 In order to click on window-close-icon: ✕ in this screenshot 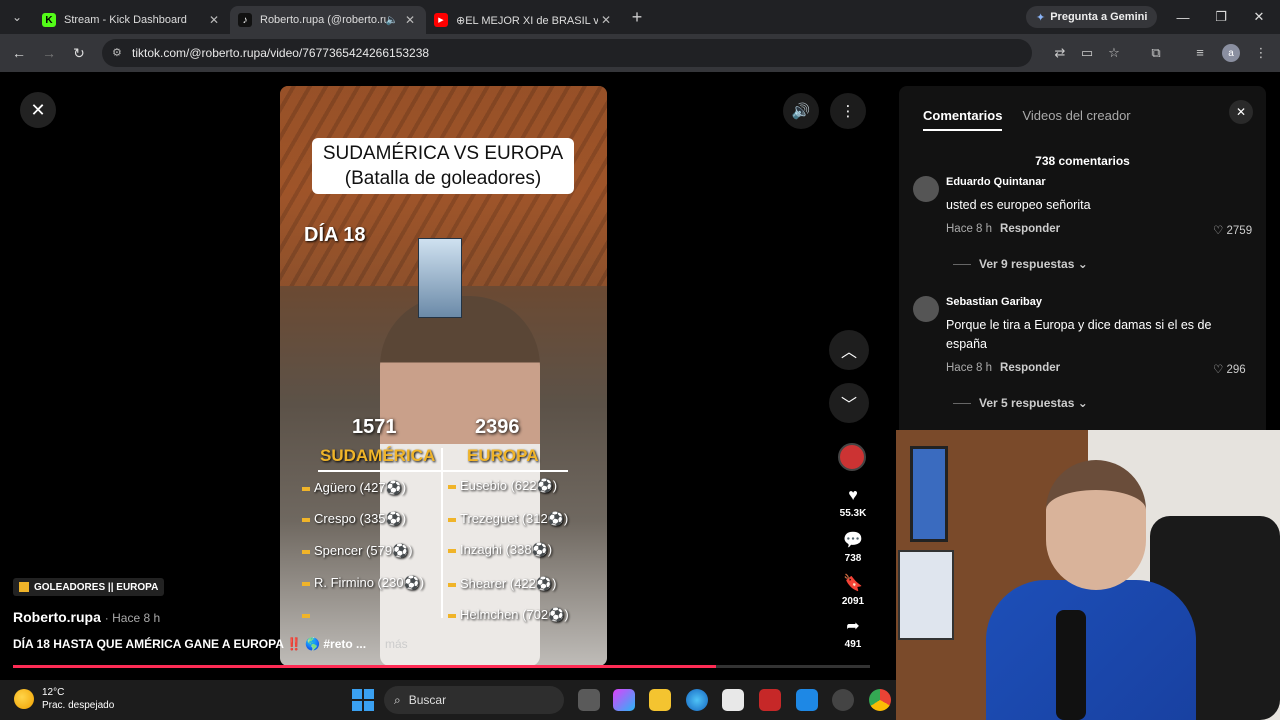, I will do `click(1259, 17)`.